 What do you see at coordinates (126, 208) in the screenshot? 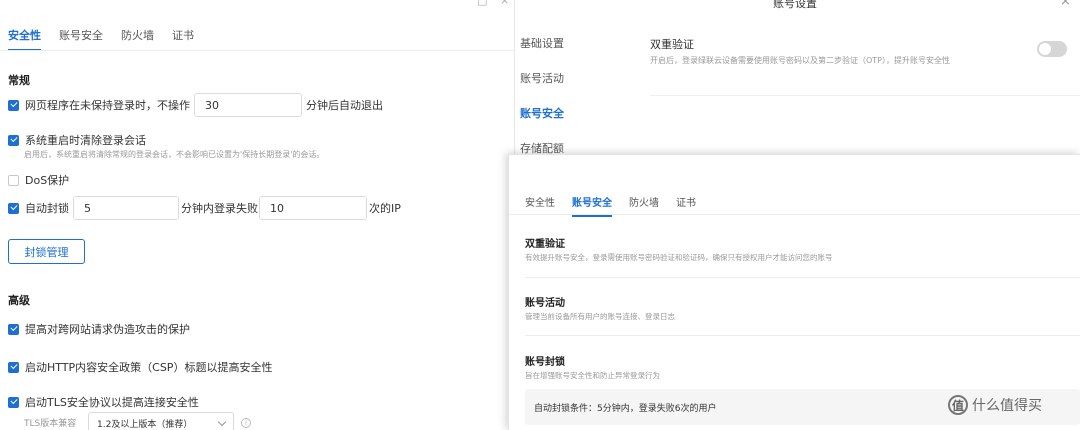
I see `autoblock-minutes-input: 5` at bounding box center [126, 208].